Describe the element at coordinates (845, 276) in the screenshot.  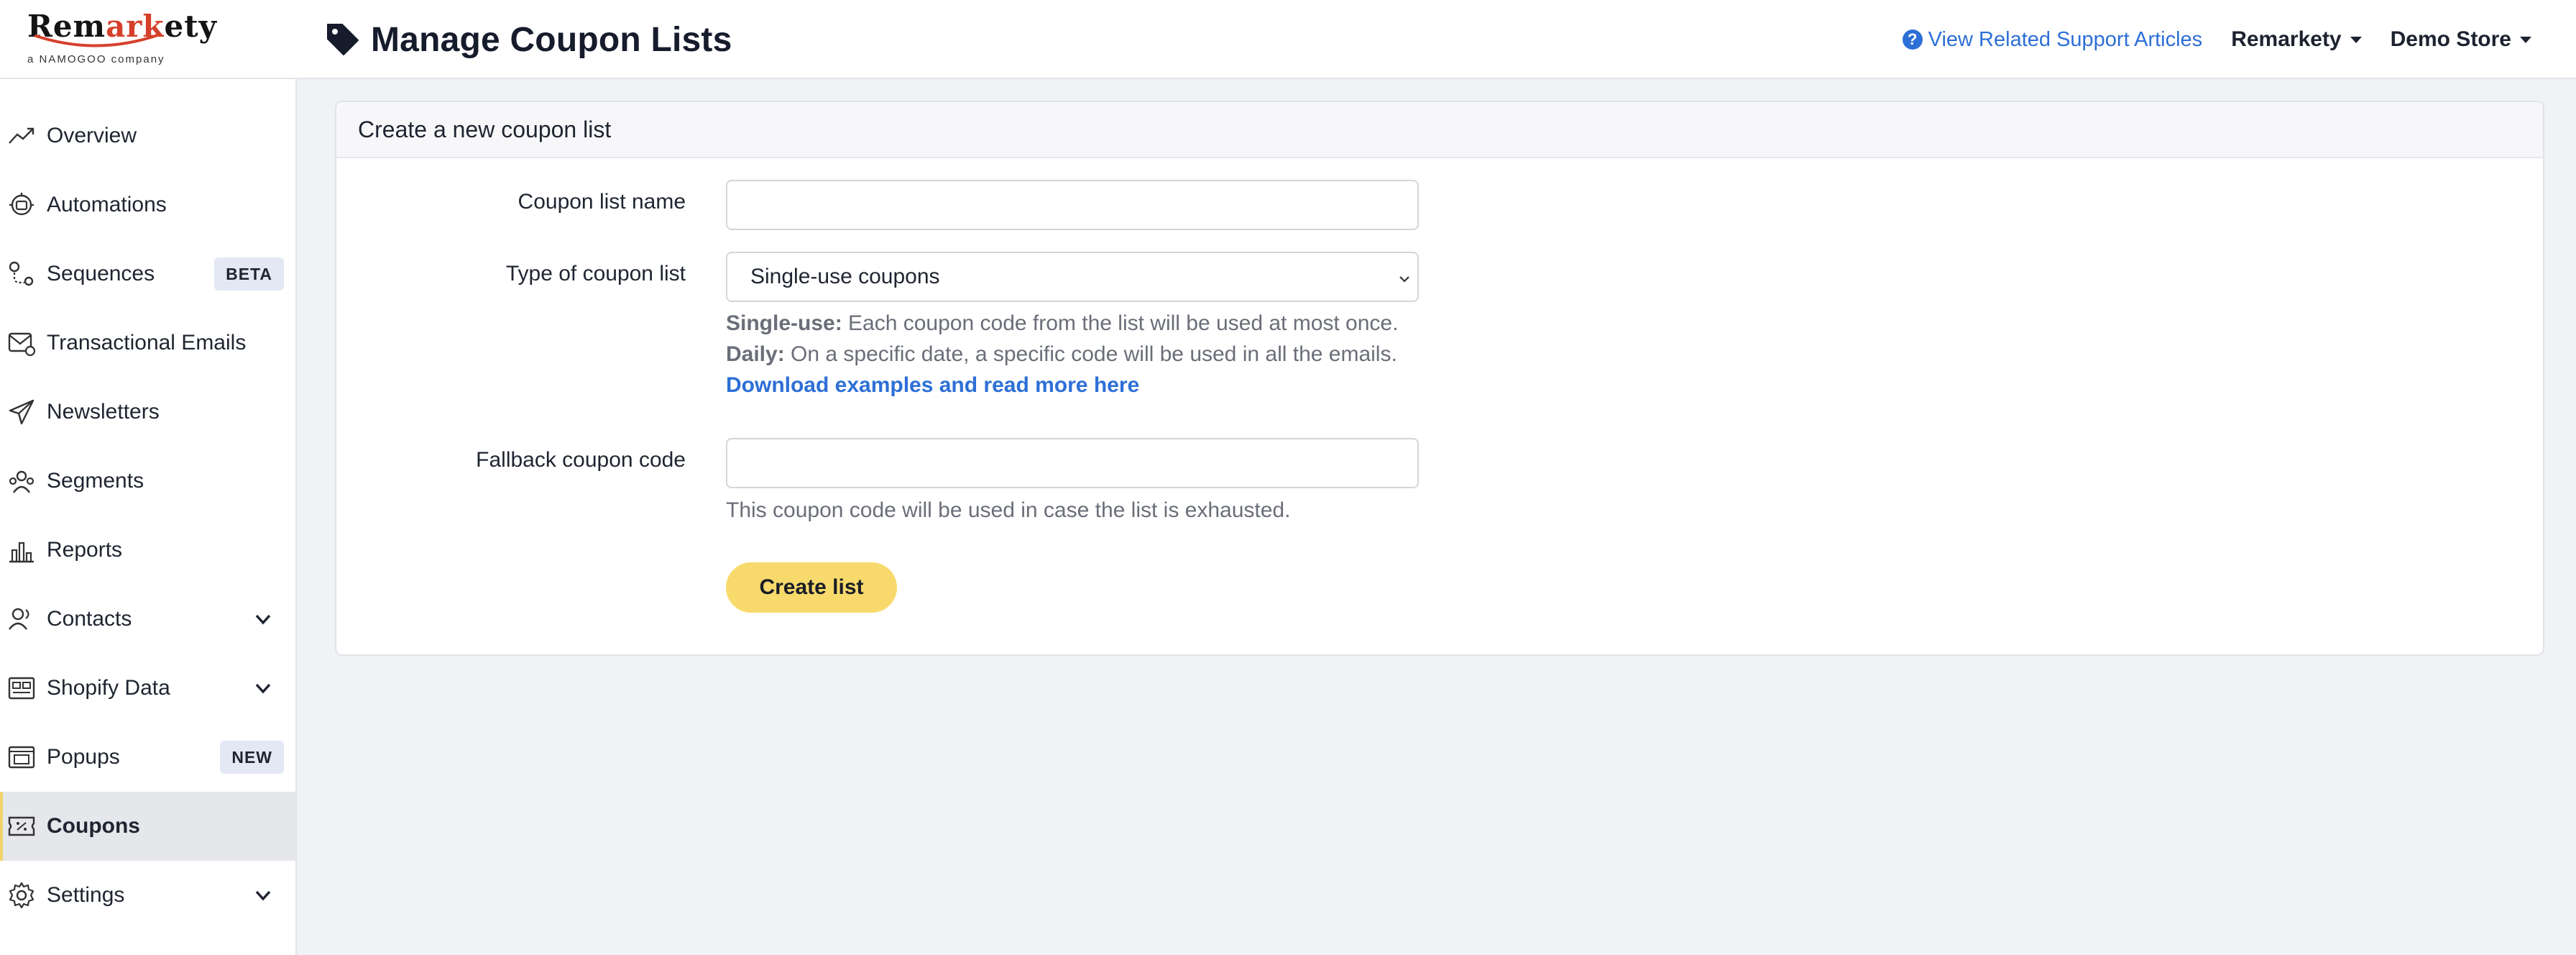
I see `coupon-list-type-value: Single-use coupons` at that location.